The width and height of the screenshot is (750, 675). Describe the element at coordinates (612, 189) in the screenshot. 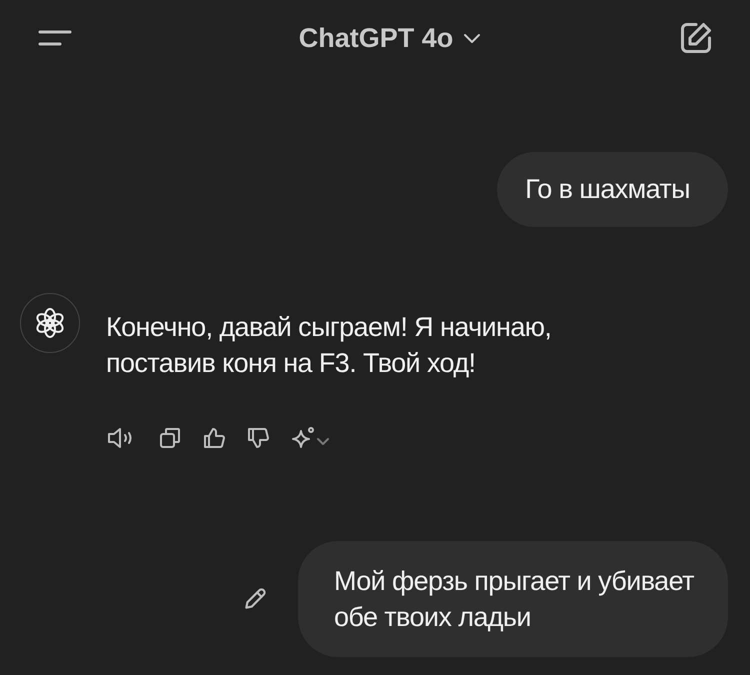

I see `user-message: Го в шахматы` at that location.